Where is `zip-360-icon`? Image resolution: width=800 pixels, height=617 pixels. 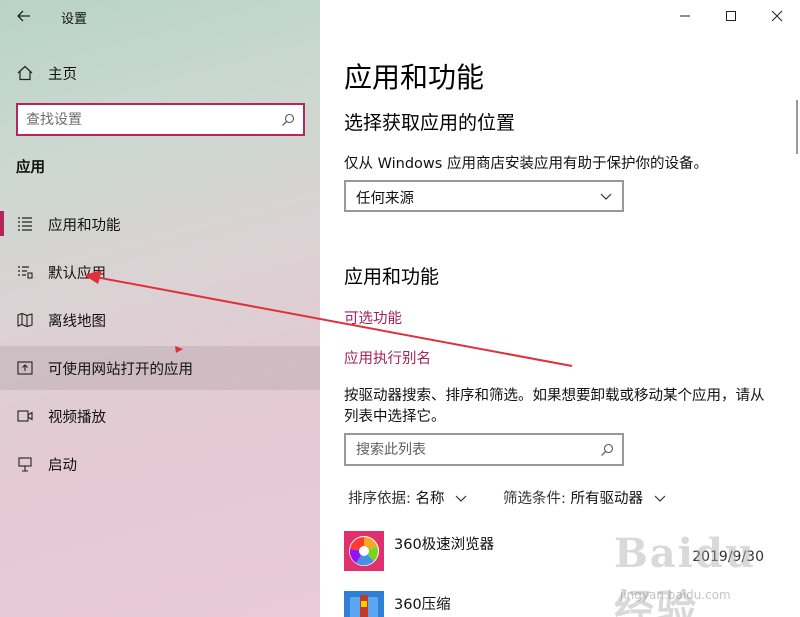
zip-360-icon is located at coordinates (364, 604).